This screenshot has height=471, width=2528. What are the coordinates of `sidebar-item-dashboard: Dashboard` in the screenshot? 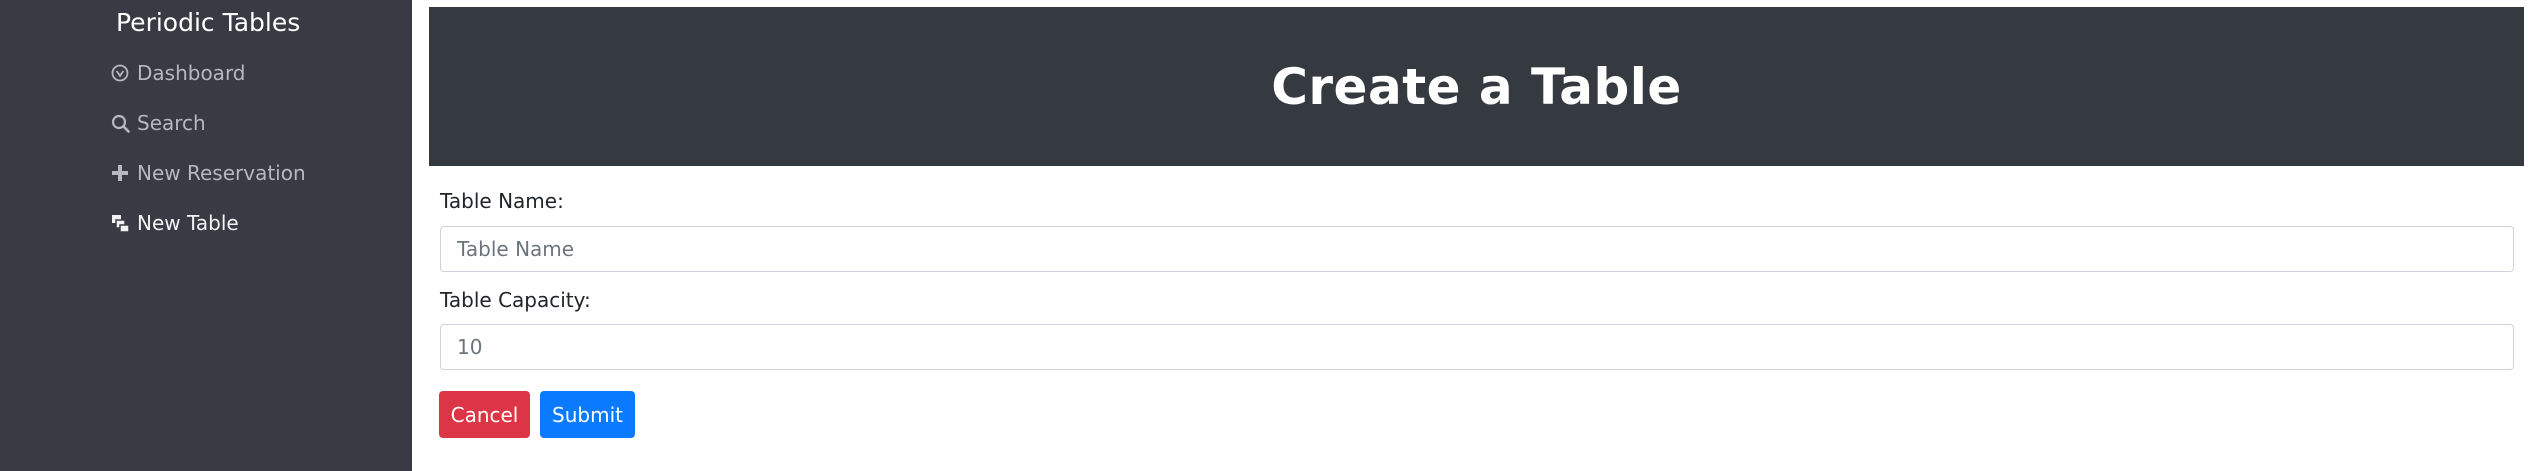 It's located at (178, 73).